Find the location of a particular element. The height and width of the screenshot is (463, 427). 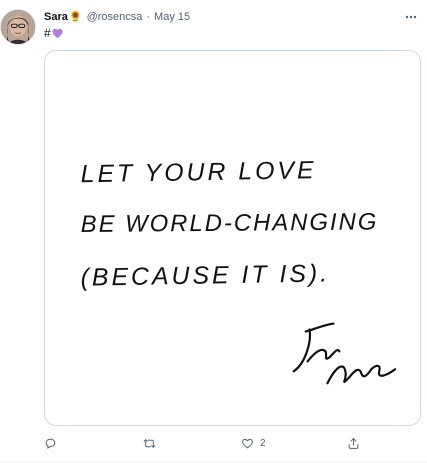

author-handle: @rosencsa is located at coordinates (115, 17).